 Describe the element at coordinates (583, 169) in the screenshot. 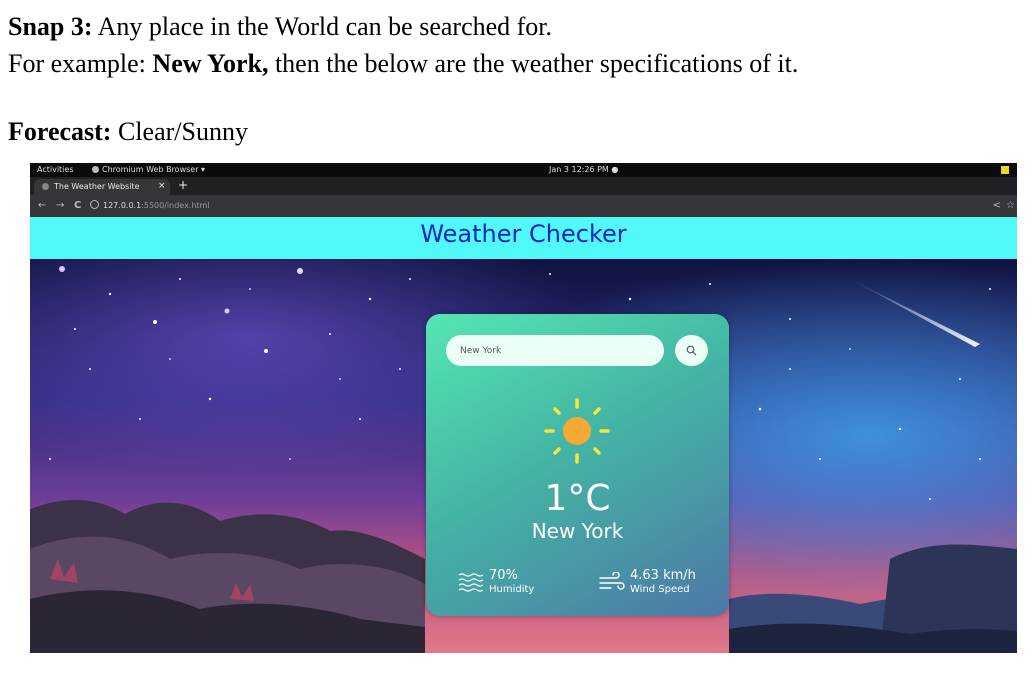

I see `clock: Jan 3 12:26 PM ●` at that location.